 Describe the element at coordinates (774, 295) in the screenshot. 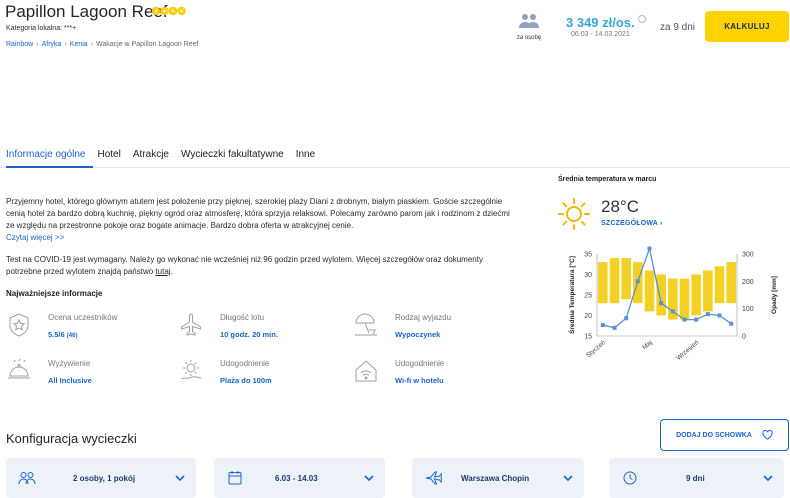

I see `y-axis-label-right: Opady [mm]` at that location.